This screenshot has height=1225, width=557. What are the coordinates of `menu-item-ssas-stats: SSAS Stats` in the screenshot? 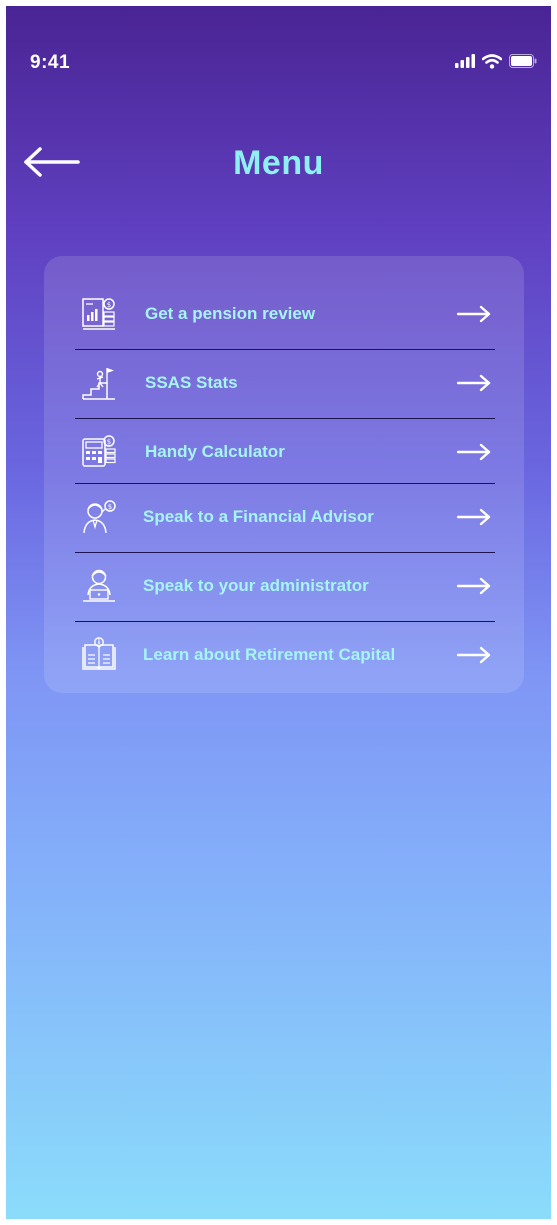 It's located at (285, 384).